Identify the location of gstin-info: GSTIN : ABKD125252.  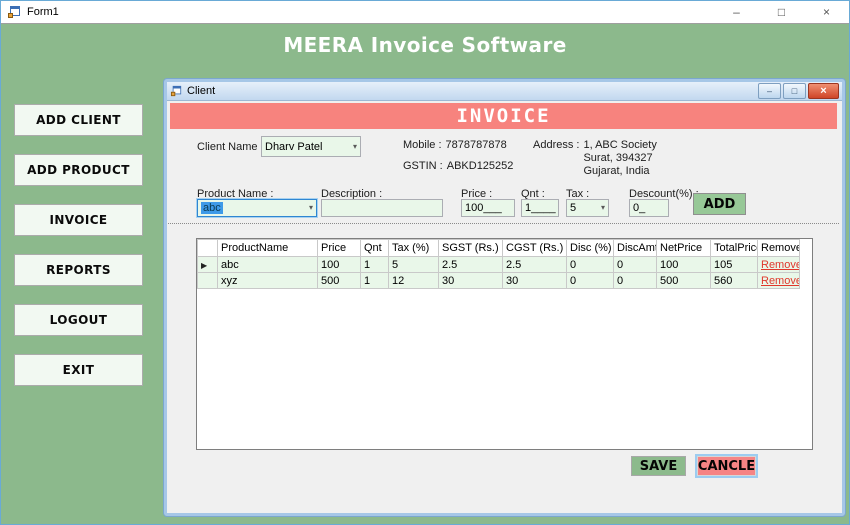
(458, 166).